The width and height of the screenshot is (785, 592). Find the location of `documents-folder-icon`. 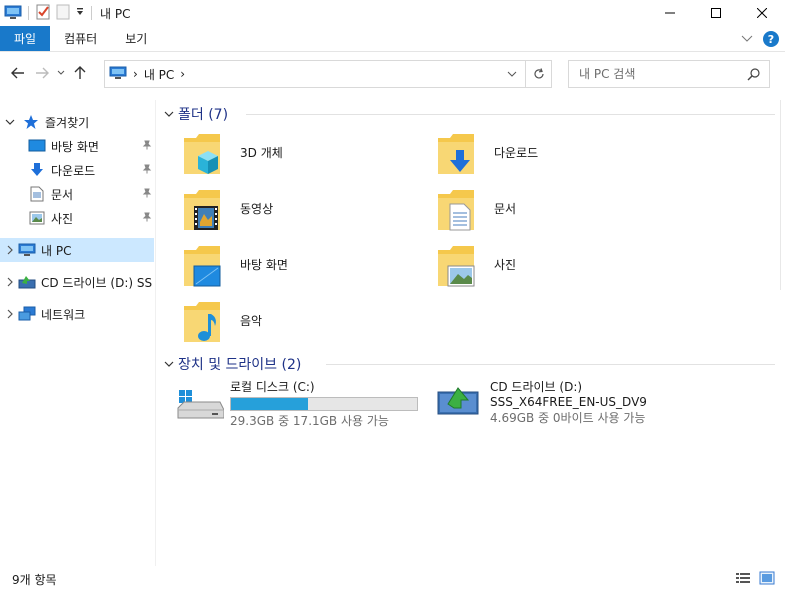

documents-folder-icon is located at coordinates (462, 212).